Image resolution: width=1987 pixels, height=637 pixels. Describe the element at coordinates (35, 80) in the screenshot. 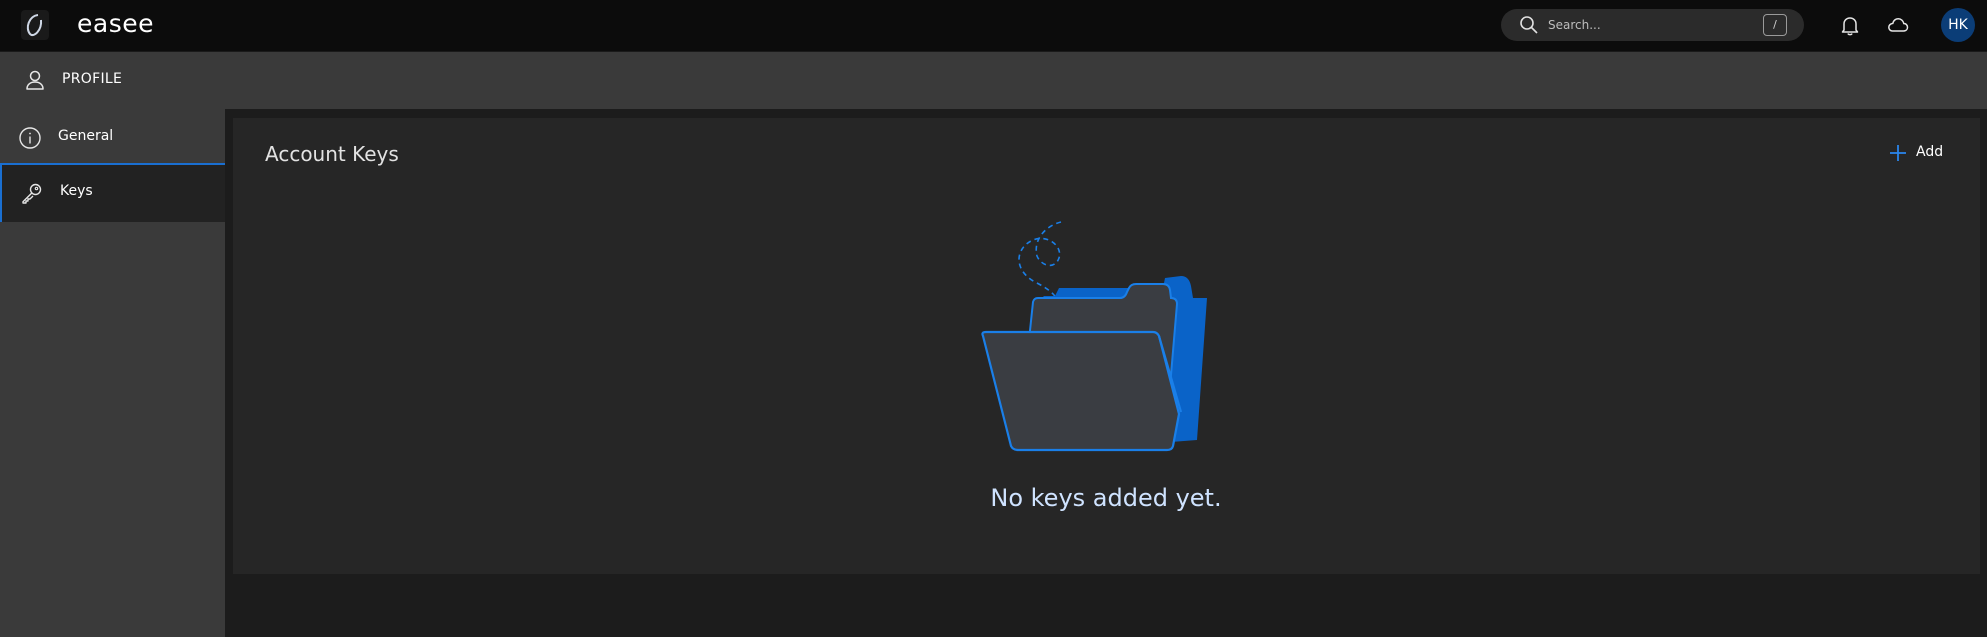

I see `user-icon` at that location.